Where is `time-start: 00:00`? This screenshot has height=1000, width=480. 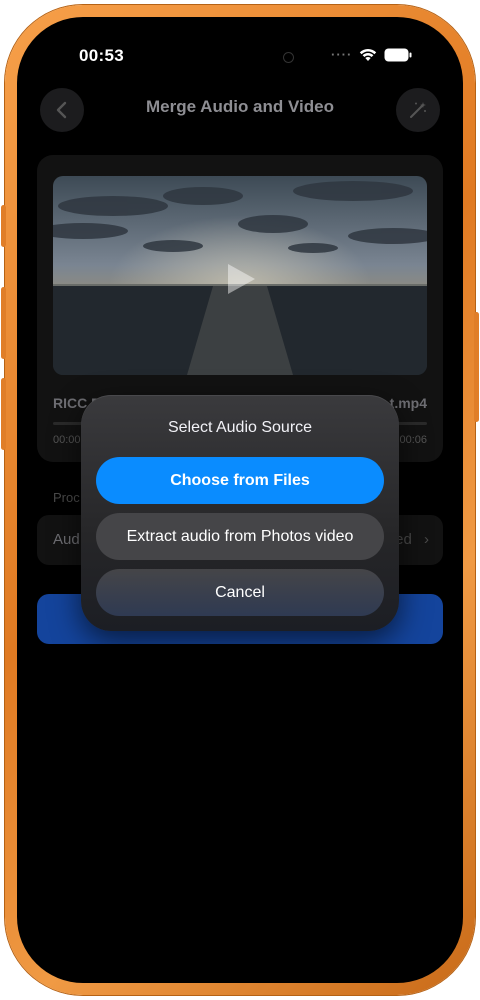
time-start: 00:00 is located at coordinates (67, 440).